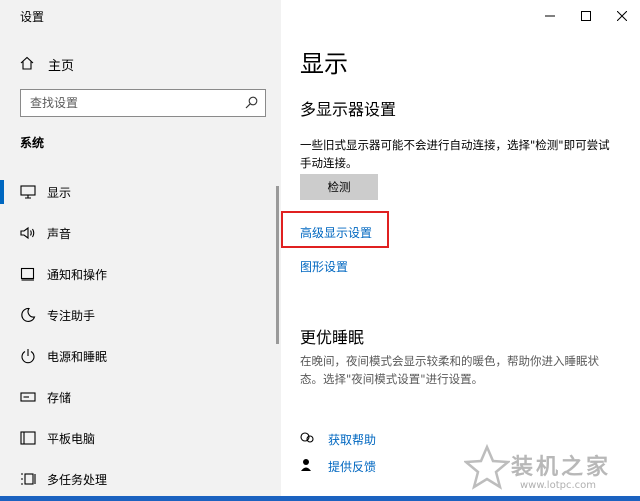  Describe the element at coordinates (135, 397) in the screenshot. I see `sidebar-item-storage: 存储` at that location.